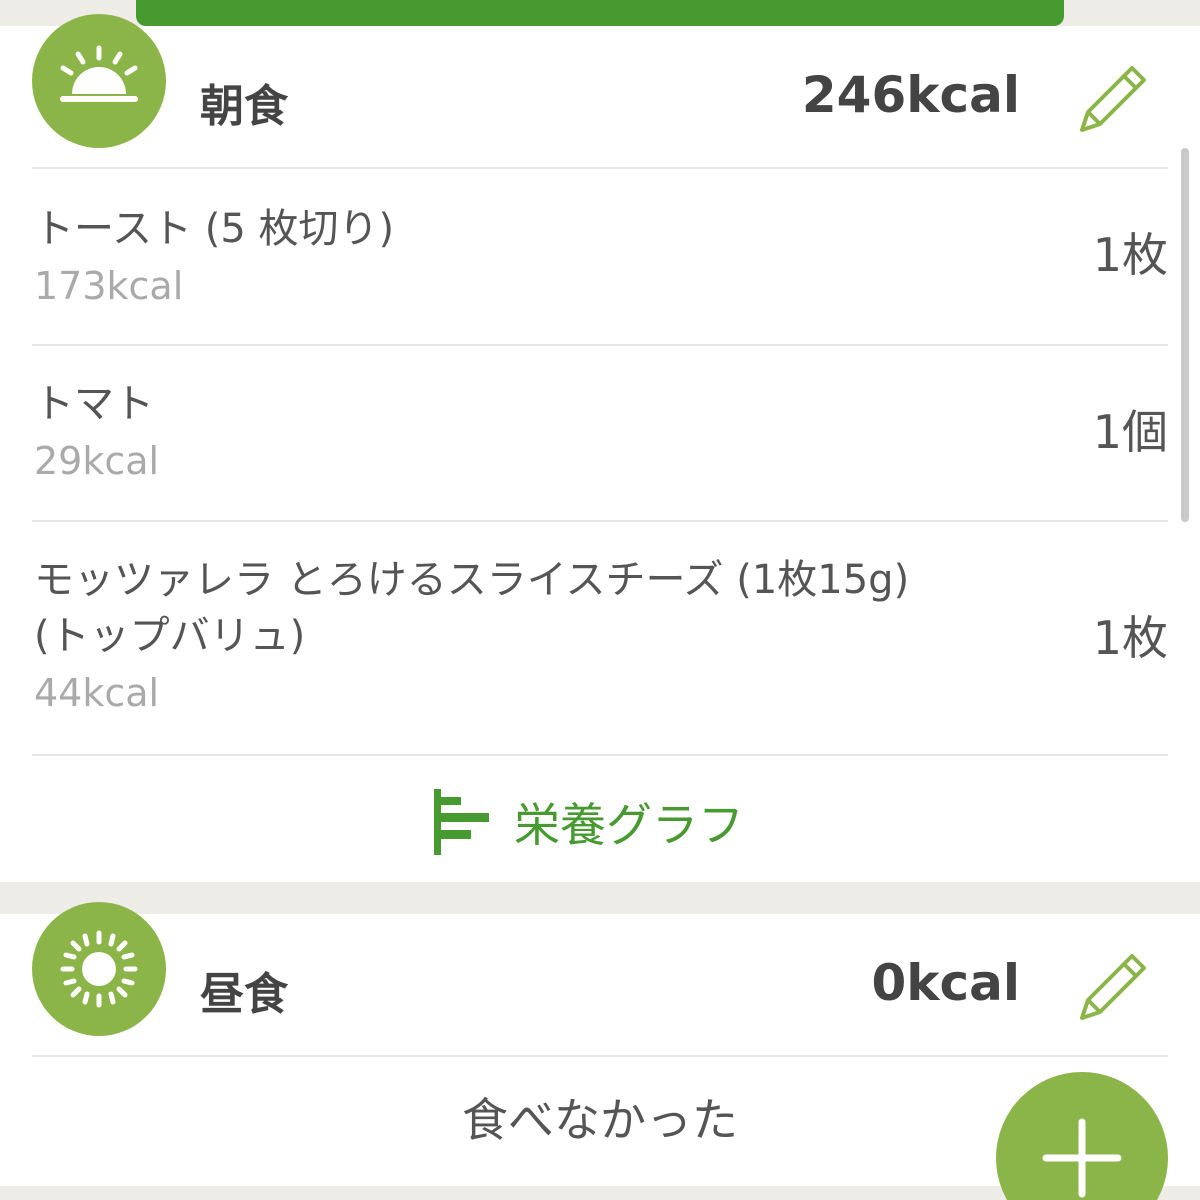 This screenshot has width=1200, height=1200. Describe the element at coordinates (109, 286) in the screenshot. I see `food-kcal: 173kcal` at that location.